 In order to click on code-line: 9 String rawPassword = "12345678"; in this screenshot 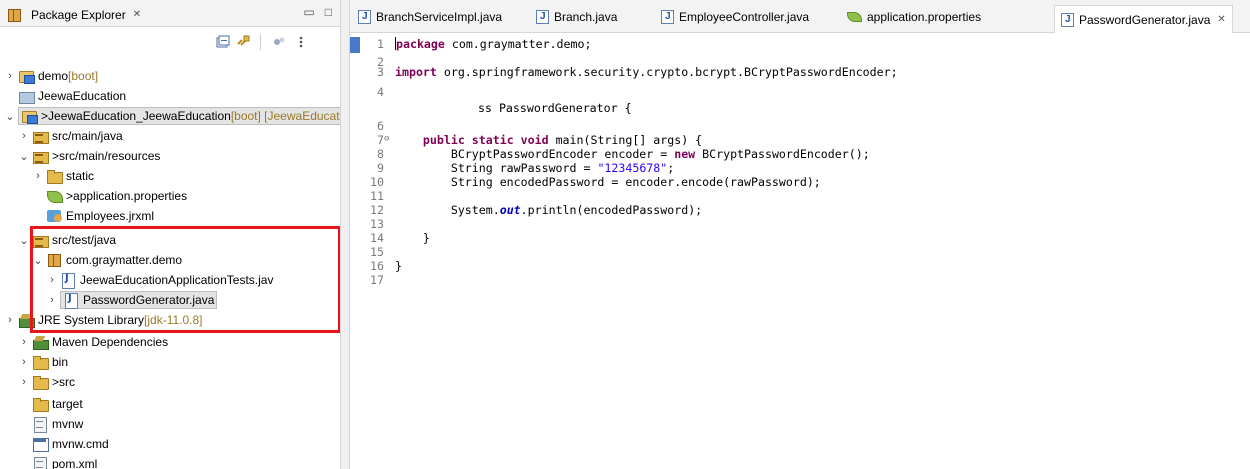, I will do `click(526, 168)`.